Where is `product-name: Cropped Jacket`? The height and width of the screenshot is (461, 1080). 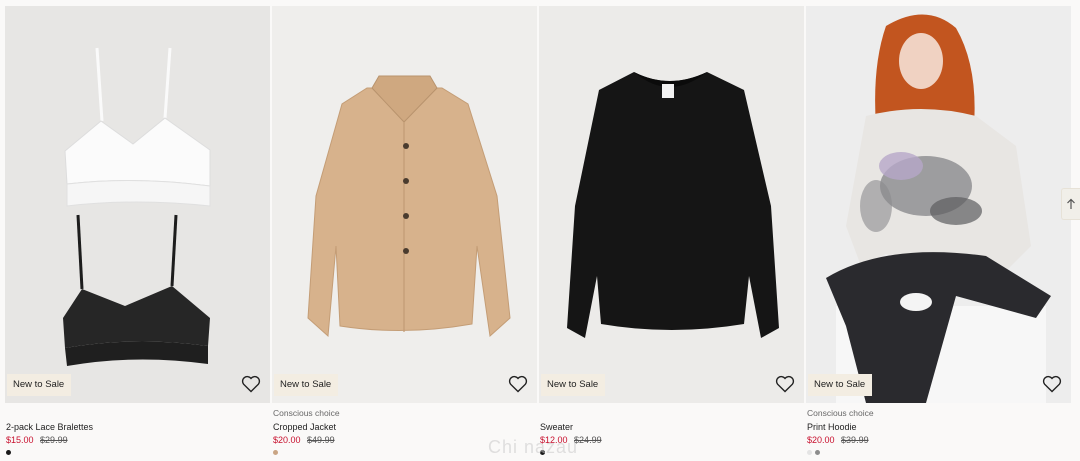 product-name: Cropped Jacket is located at coordinates (304, 427).